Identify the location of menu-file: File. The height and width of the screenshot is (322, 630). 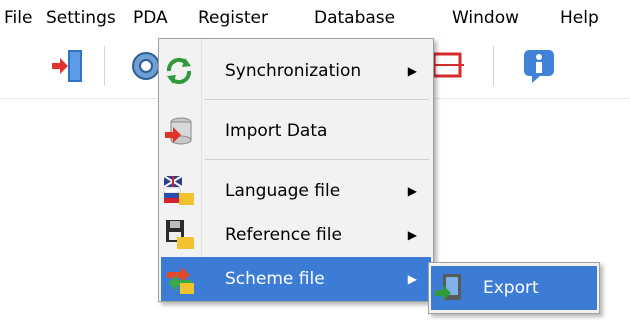
(18, 18).